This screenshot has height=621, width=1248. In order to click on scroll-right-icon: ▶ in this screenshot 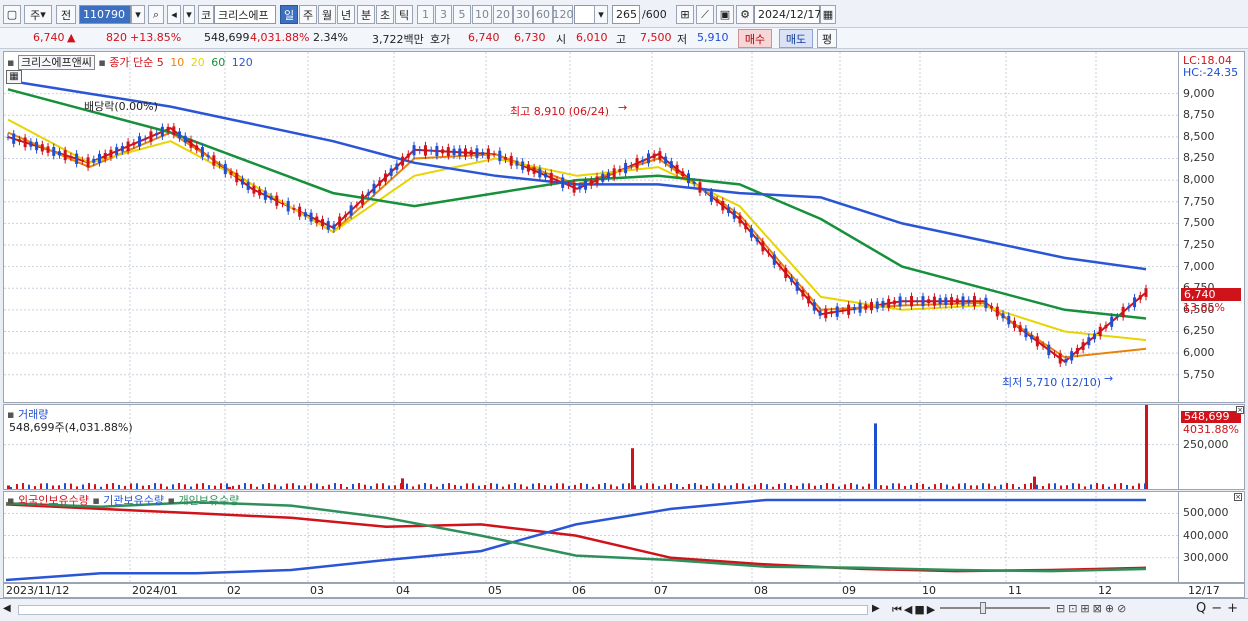, I will do `click(878, 610)`.